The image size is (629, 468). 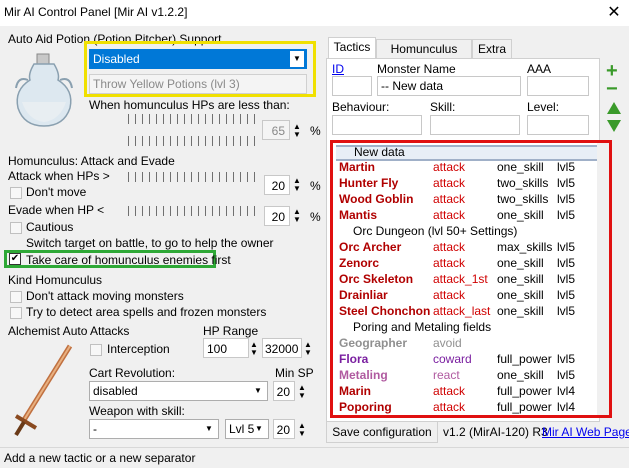 I want to click on title-bar: Mir AI Control Panel [Mir AI v1.2.2] ✕, so click(x=314, y=13).